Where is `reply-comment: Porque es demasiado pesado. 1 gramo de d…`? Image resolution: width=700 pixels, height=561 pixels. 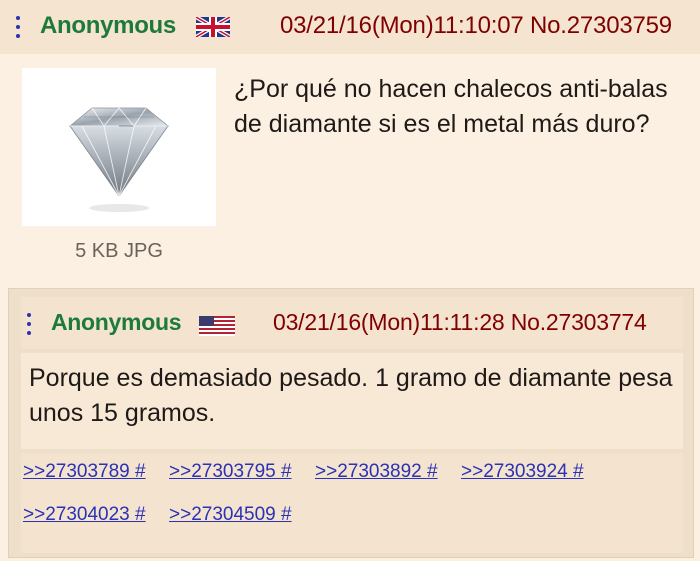 reply-comment: Porque es demasiado pesado. 1 gramo de d… is located at coordinates (351, 395).